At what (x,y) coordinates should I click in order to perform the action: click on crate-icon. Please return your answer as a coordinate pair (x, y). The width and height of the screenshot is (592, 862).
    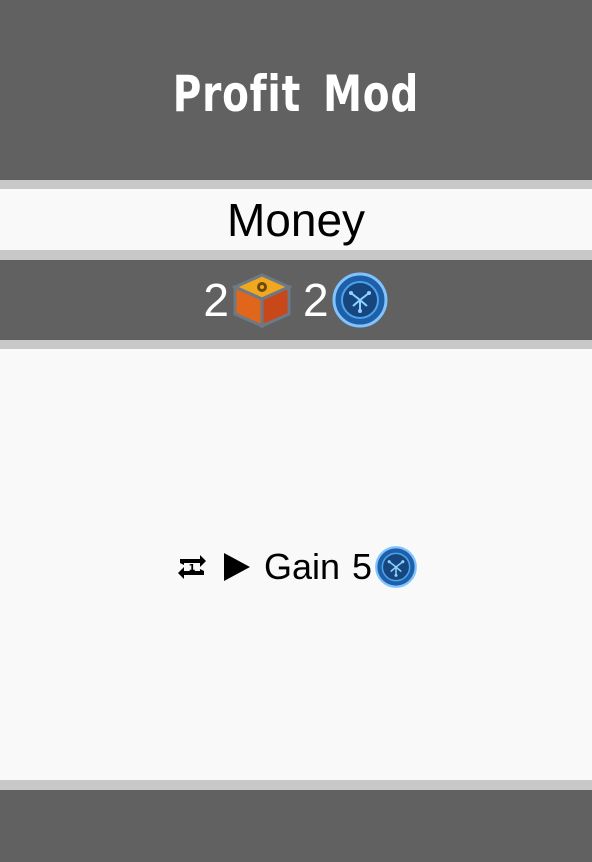
    Looking at the image, I should click on (262, 300).